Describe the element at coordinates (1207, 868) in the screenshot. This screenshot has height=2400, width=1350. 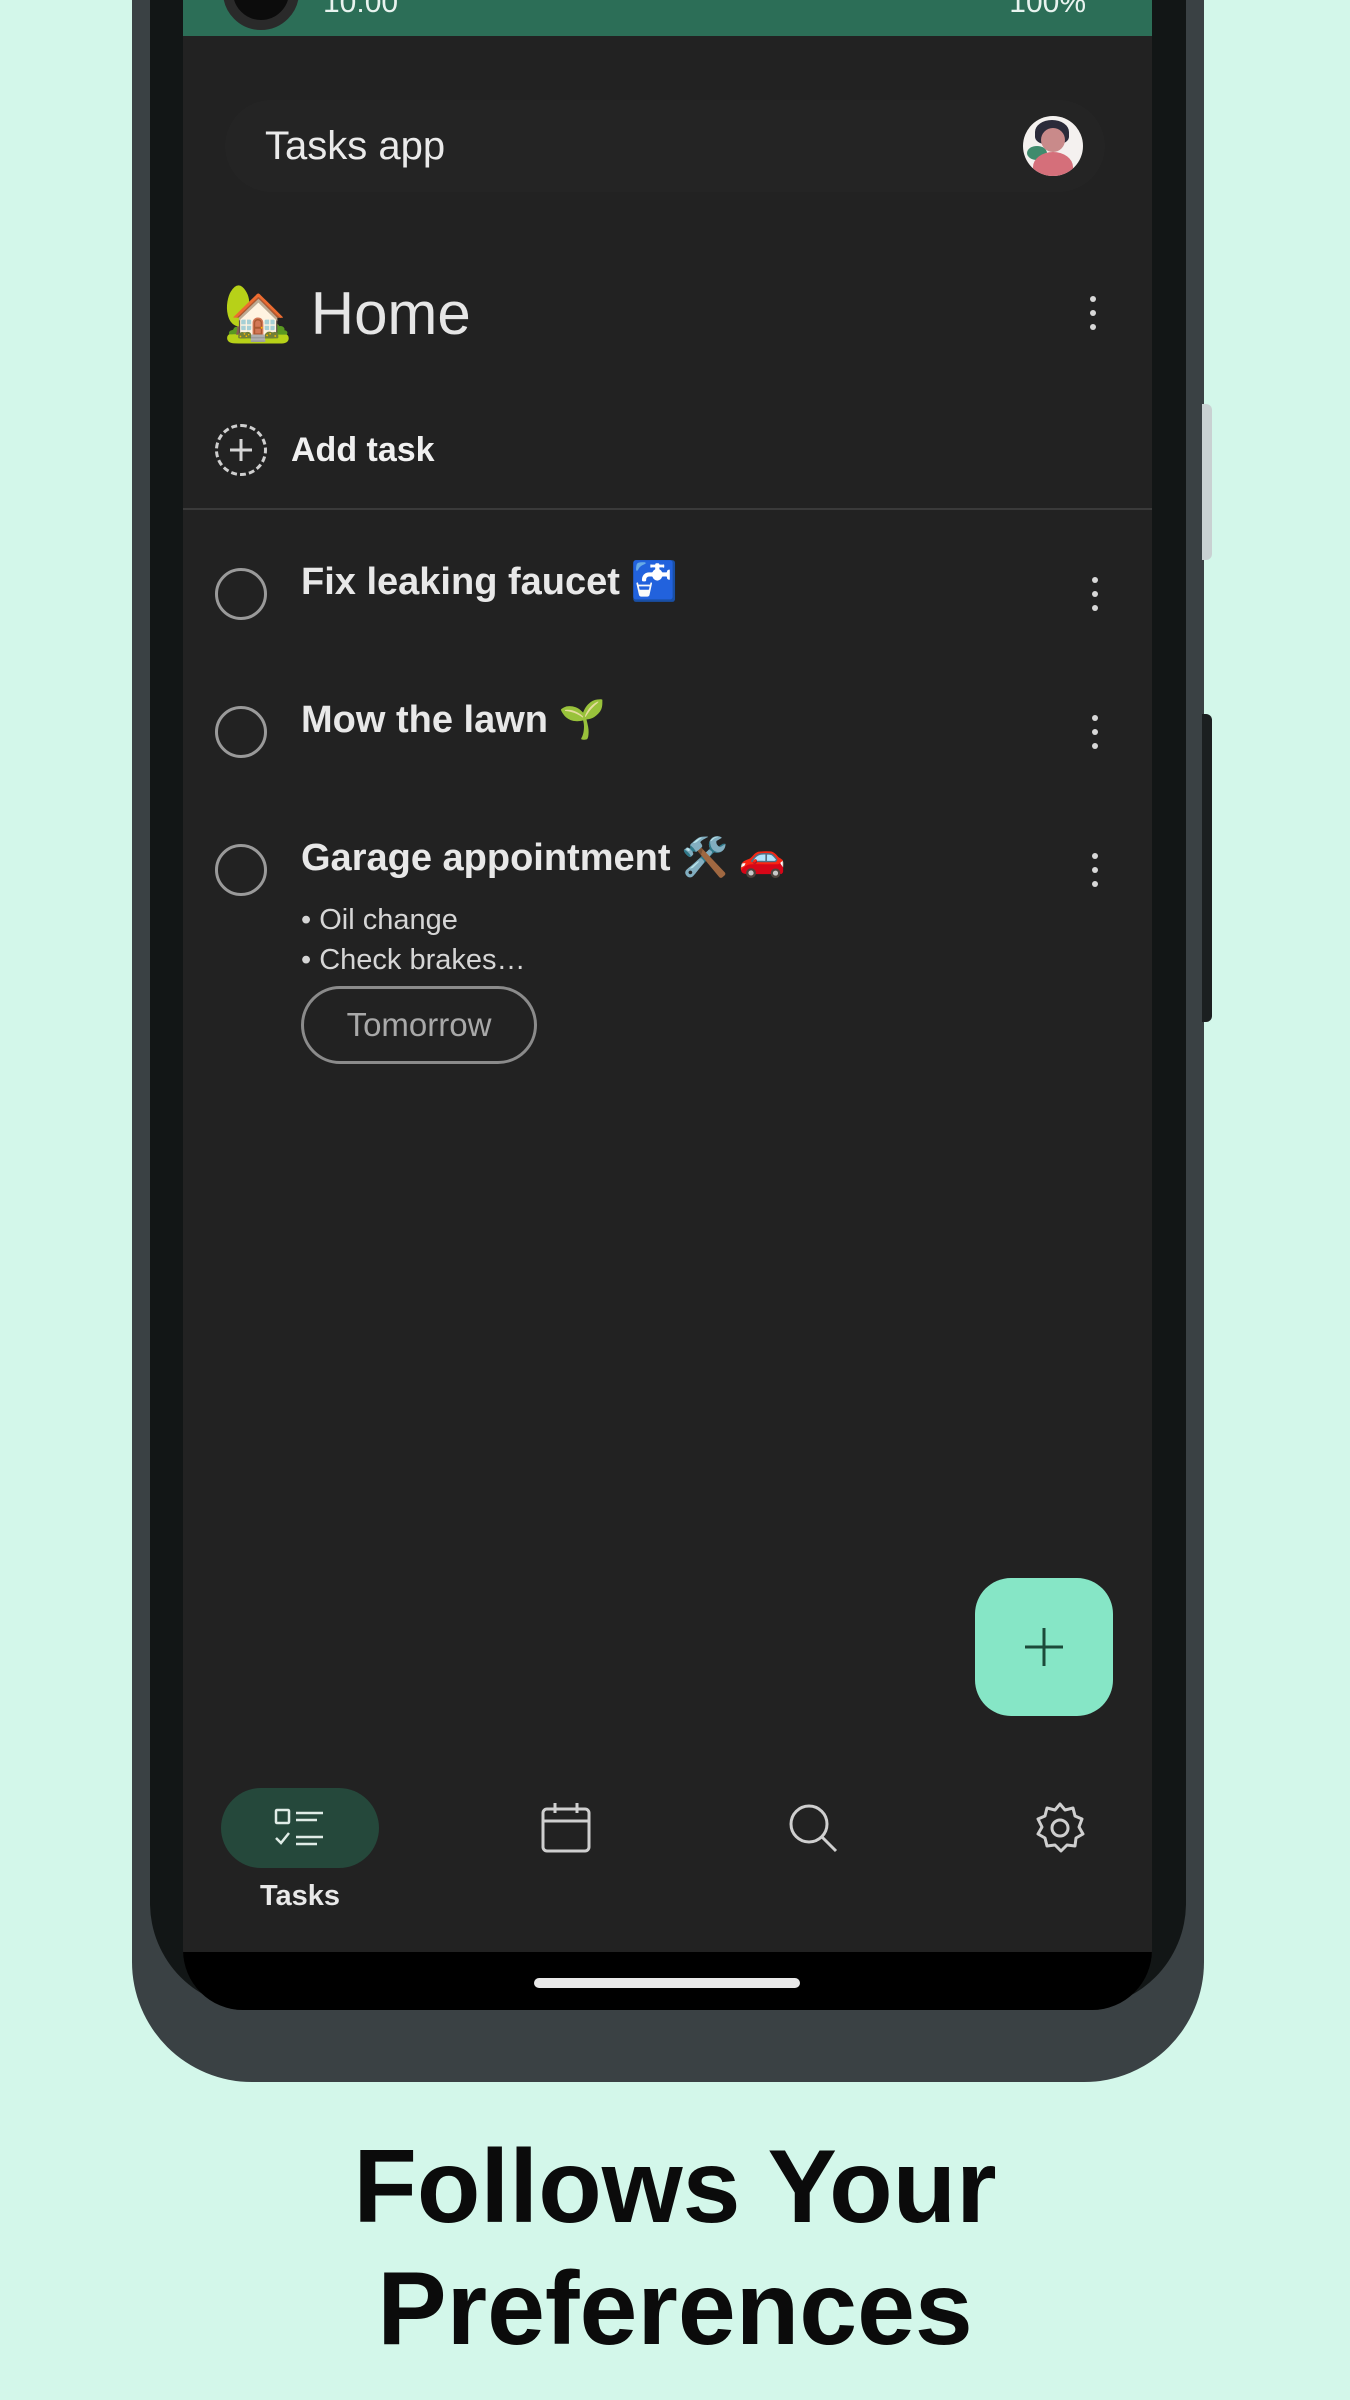
I see `phone-power-button` at that location.